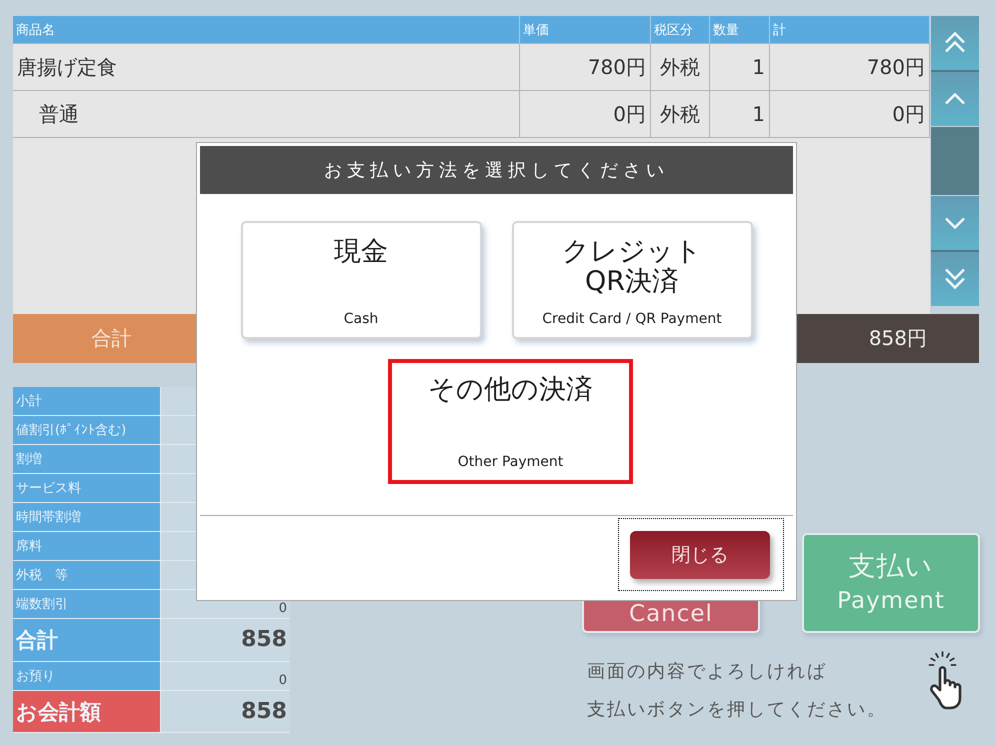 The height and width of the screenshot is (746, 996). What do you see at coordinates (740, 30) in the screenshot?
I see `column-header: 数量` at bounding box center [740, 30].